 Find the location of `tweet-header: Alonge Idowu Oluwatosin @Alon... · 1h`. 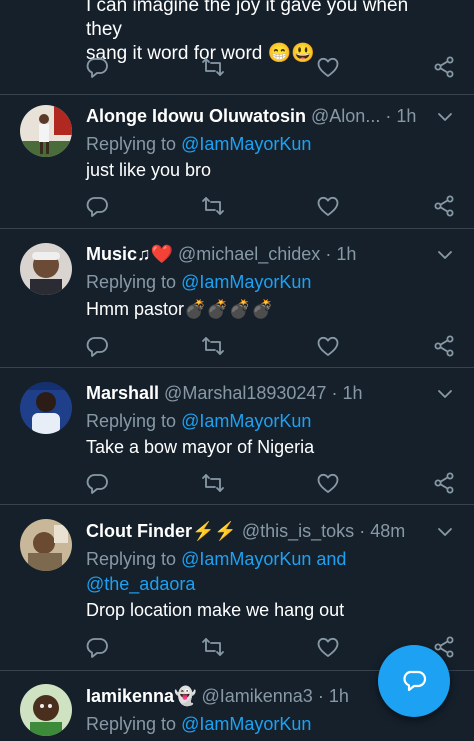

tweet-header: Alonge Idowu Oluwatosin @Alon... · 1h is located at coordinates (260, 116).